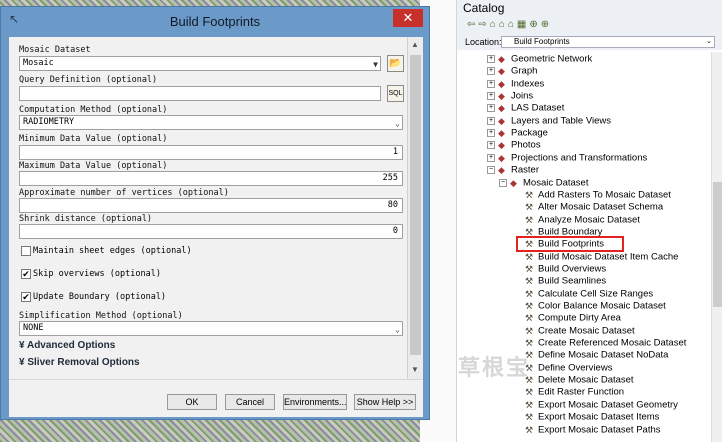 Image resolution: width=722 pixels, height=442 pixels. What do you see at coordinates (525, 108) in the screenshot?
I see `catalog-tree-item: + ◆ LAS Dataset` at bounding box center [525, 108].